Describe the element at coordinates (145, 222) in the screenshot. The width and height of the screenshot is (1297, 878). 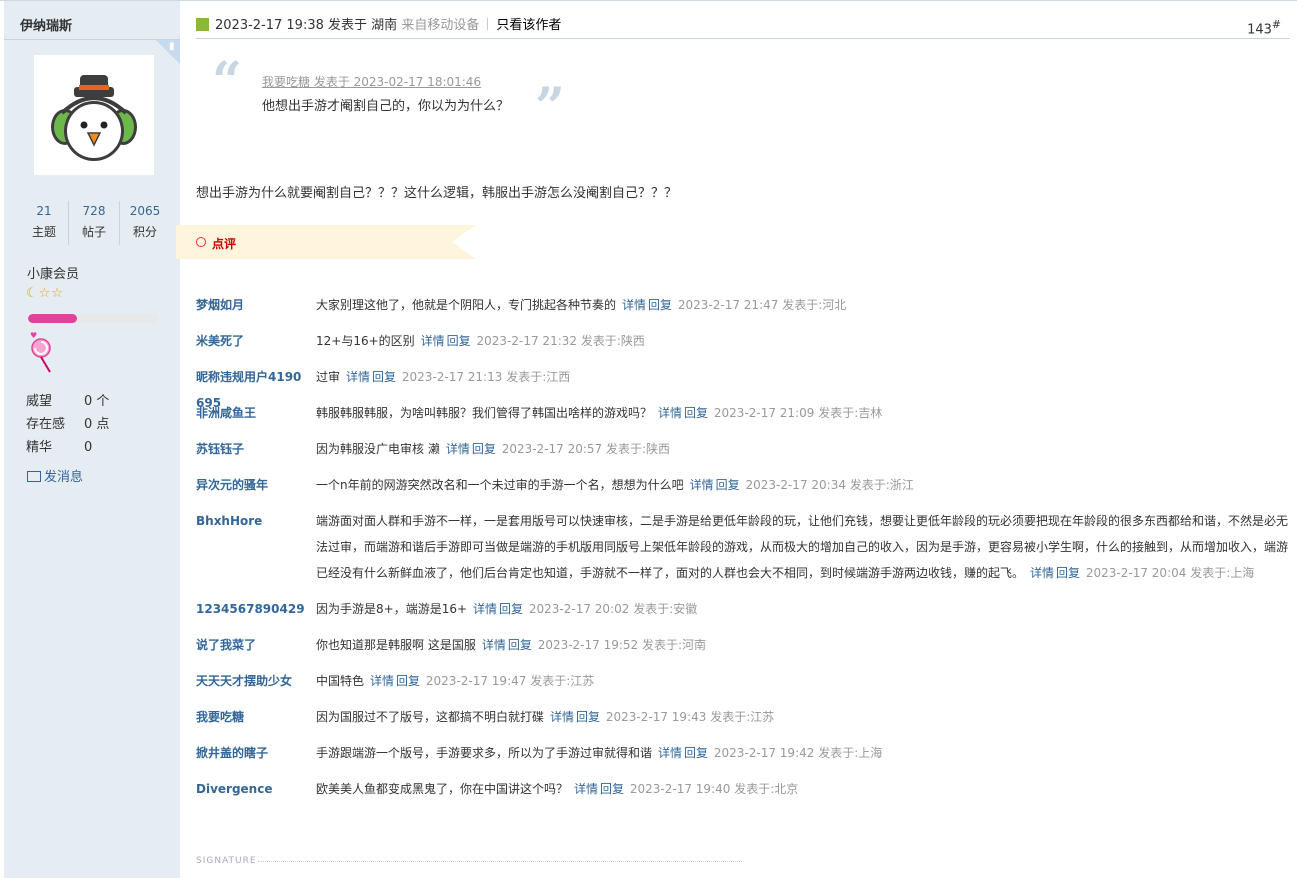
I see `stat-points: 2065 积分` at that location.